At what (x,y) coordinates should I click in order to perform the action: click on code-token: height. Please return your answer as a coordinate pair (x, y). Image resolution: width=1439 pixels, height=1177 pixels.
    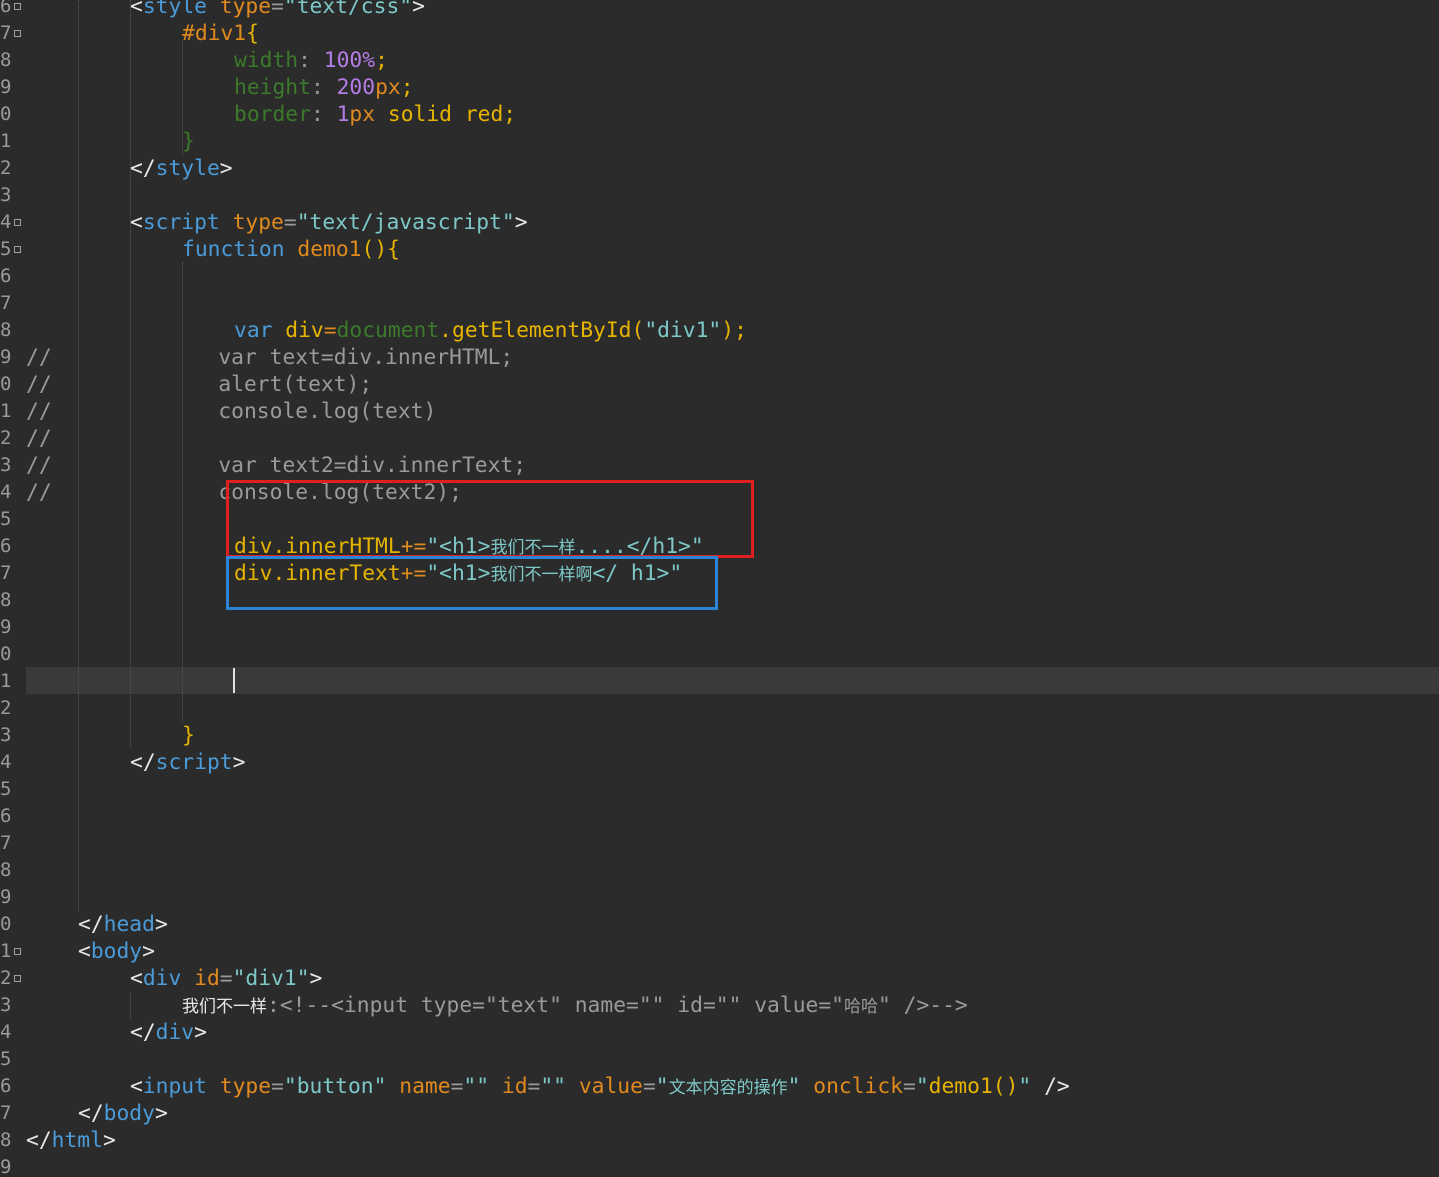
    Looking at the image, I should click on (272, 87).